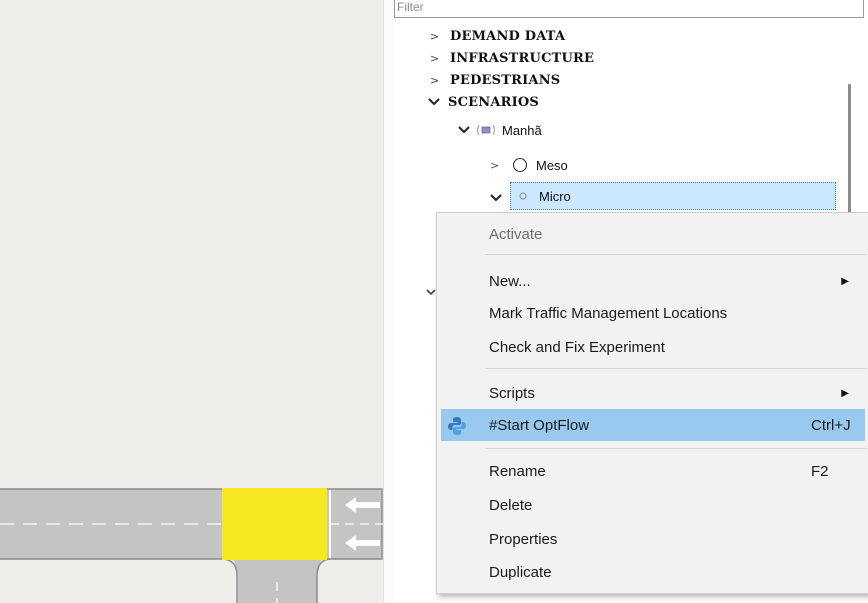 This screenshot has height=603, width=868. I want to click on menu-item-mark-traffic-management-locations: Mark Traffic Management Locations, so click(653, 313).